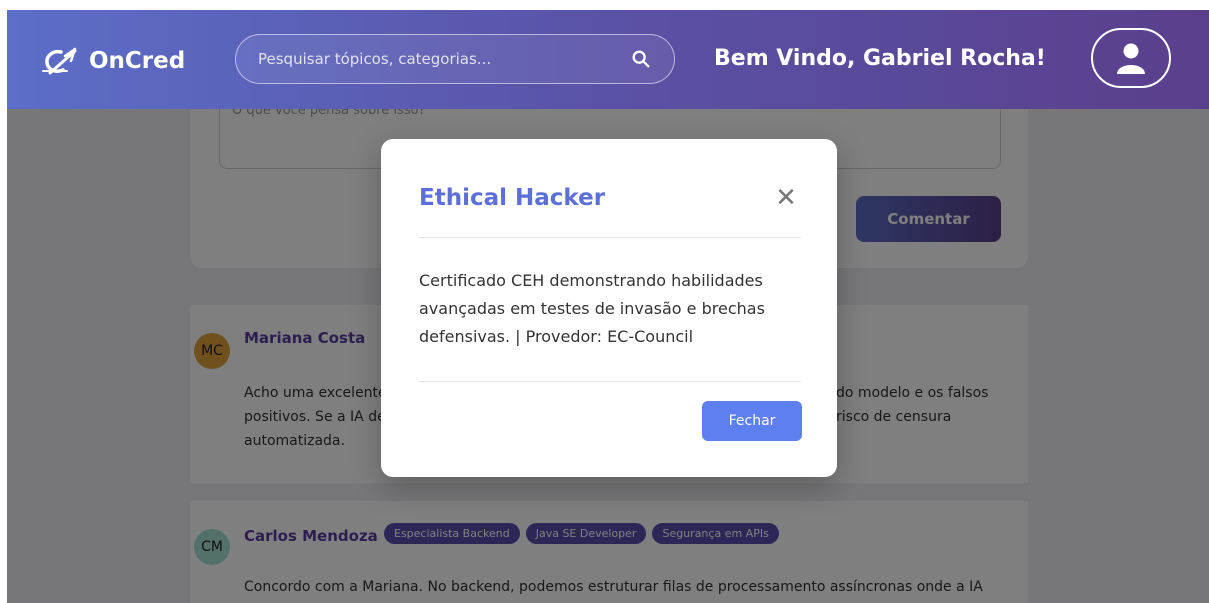 The image size is (1209, 603). Describe the element at coordinates (512, 198) in the screenshot. I see `modal-title: Ethical Hacker` at that location.